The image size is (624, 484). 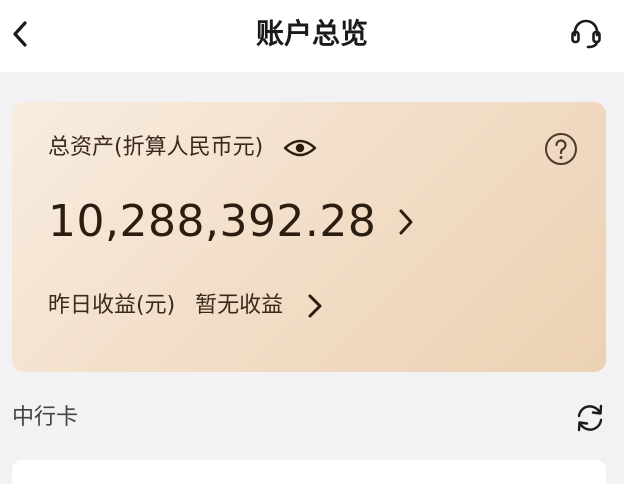 I want to click on bank-card-section-header: 中行卡, so click(x=312, y=418).